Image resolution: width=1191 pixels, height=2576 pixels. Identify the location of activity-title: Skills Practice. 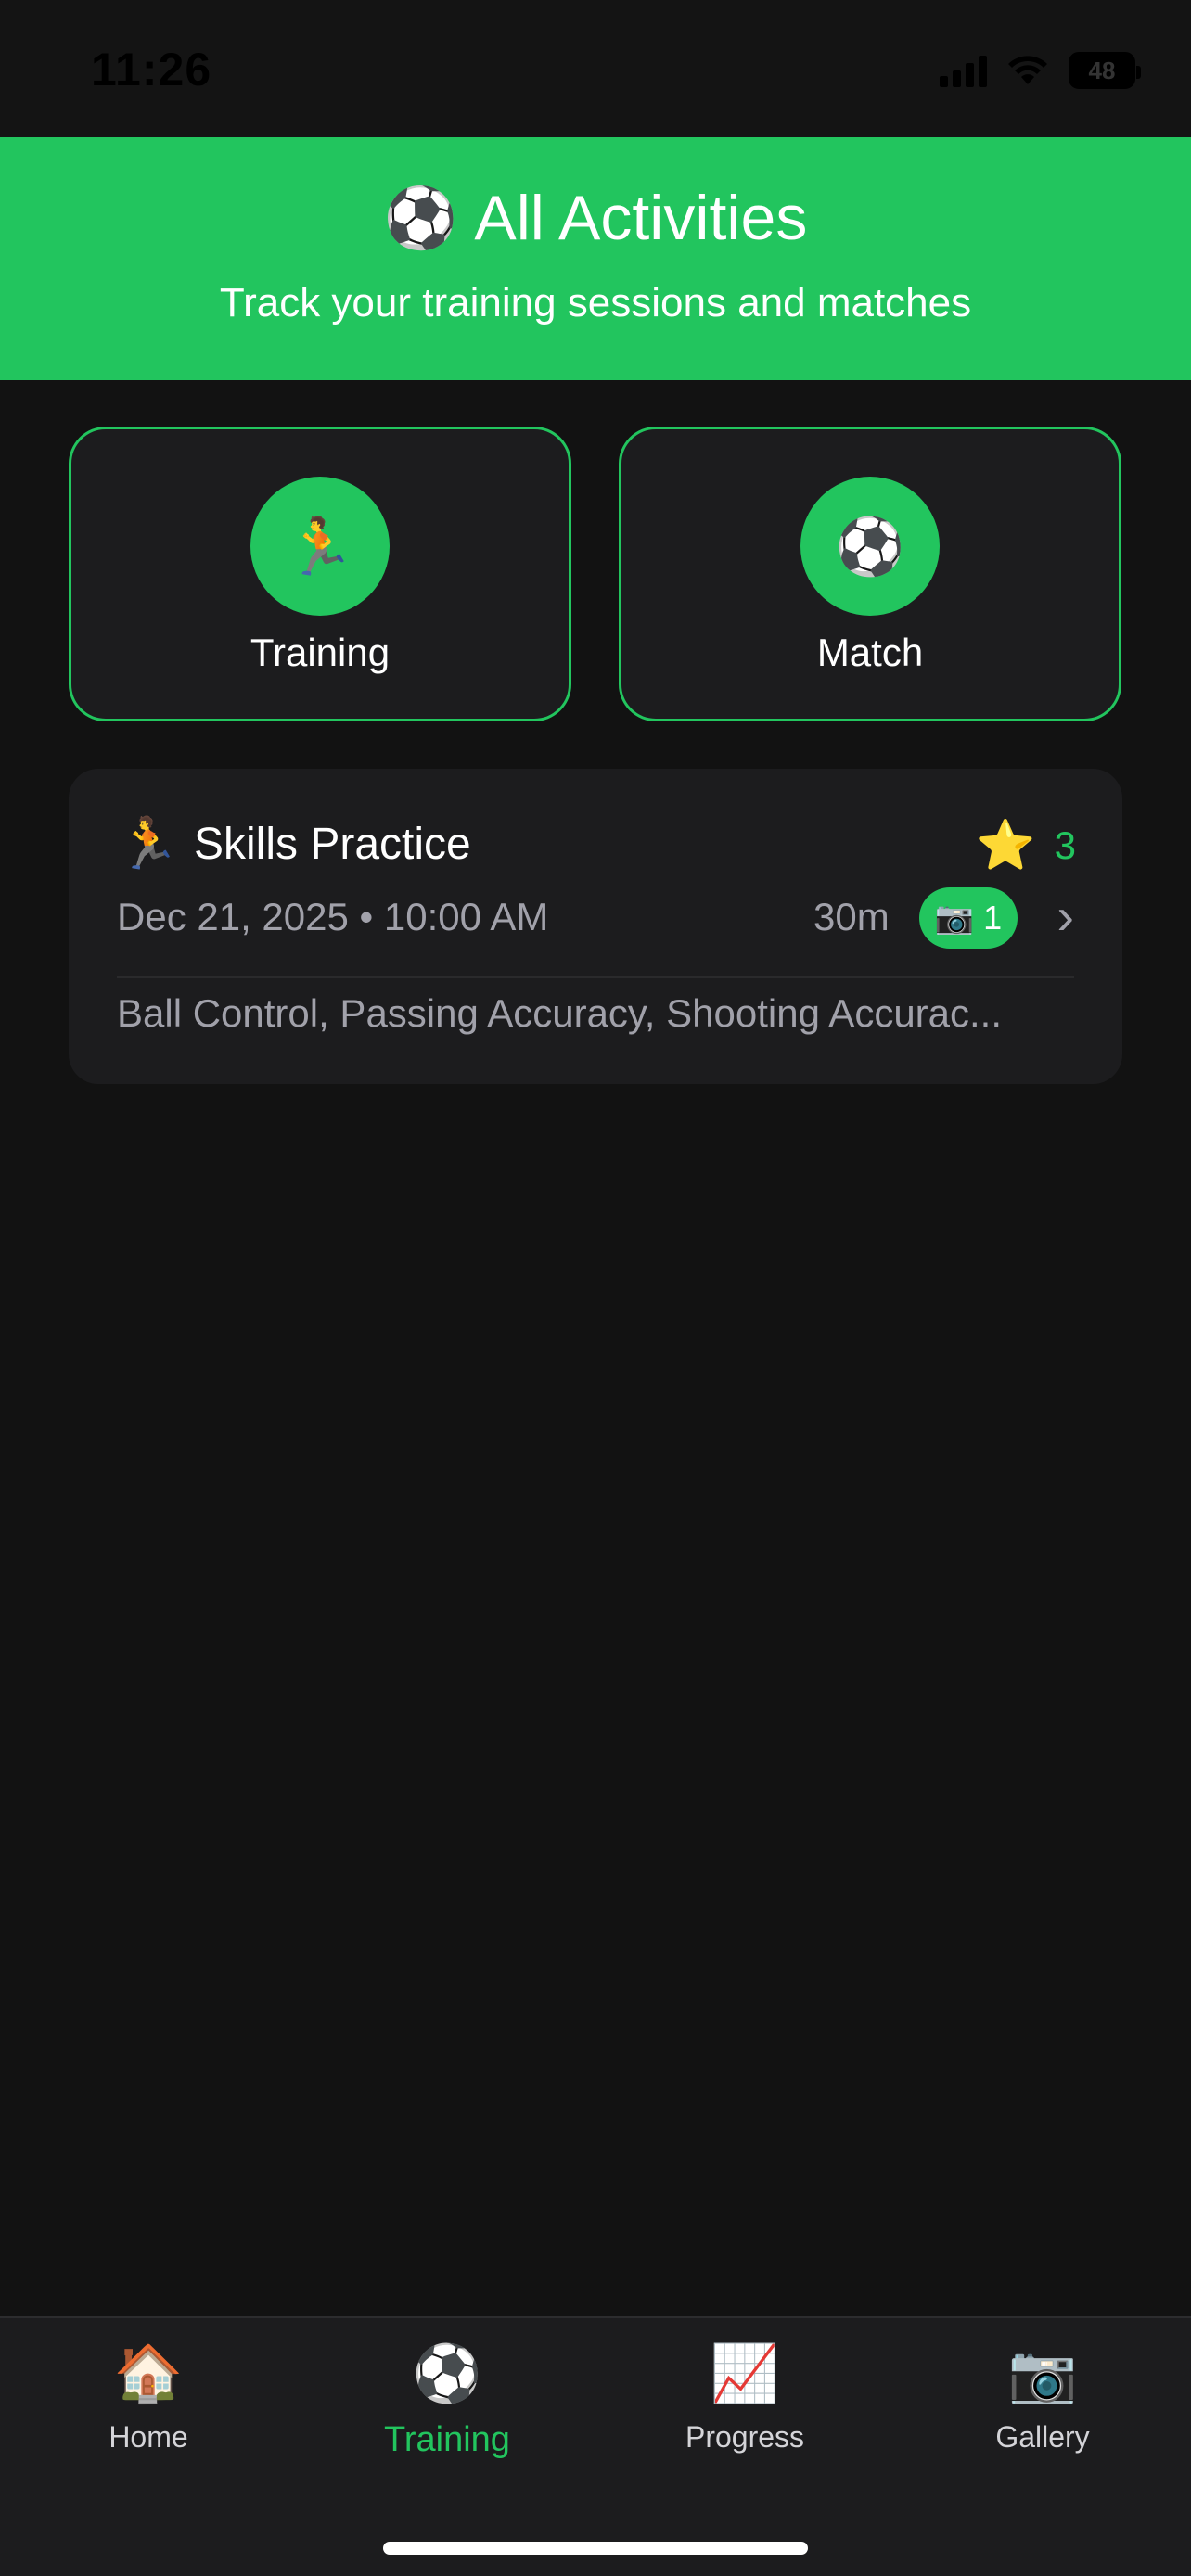
(332, 844).